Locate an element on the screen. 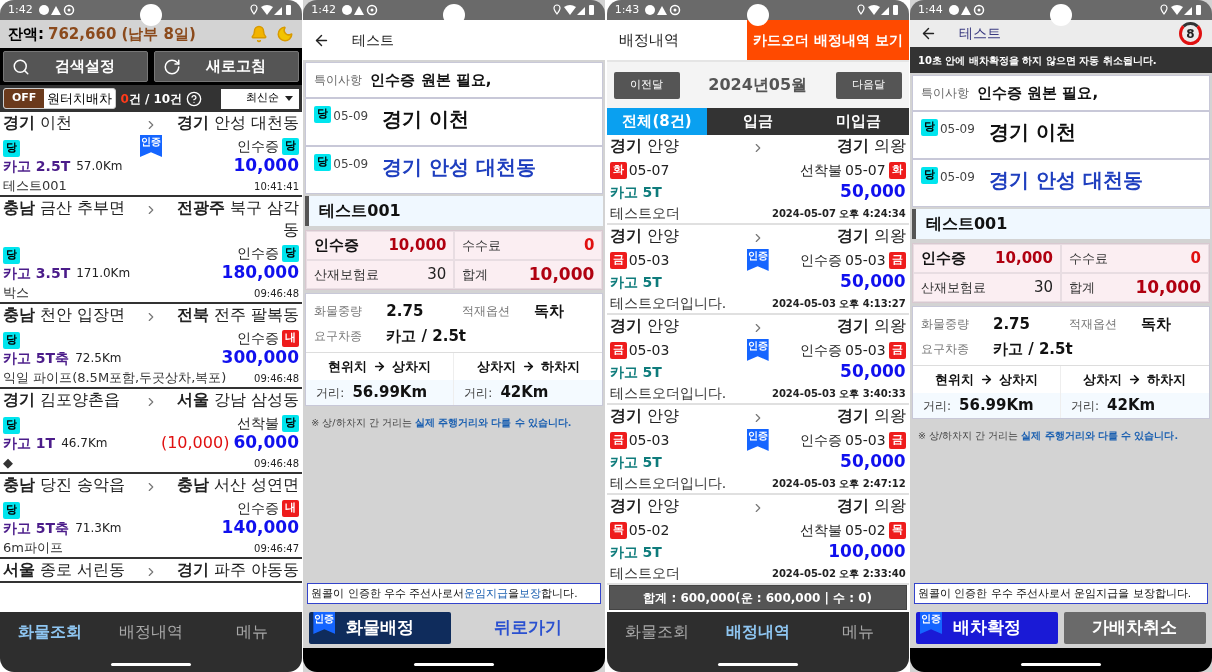 Image resolution: width=1212 pixels, height=672 pixels. refresh-icon is located at coordinates (172, 66).